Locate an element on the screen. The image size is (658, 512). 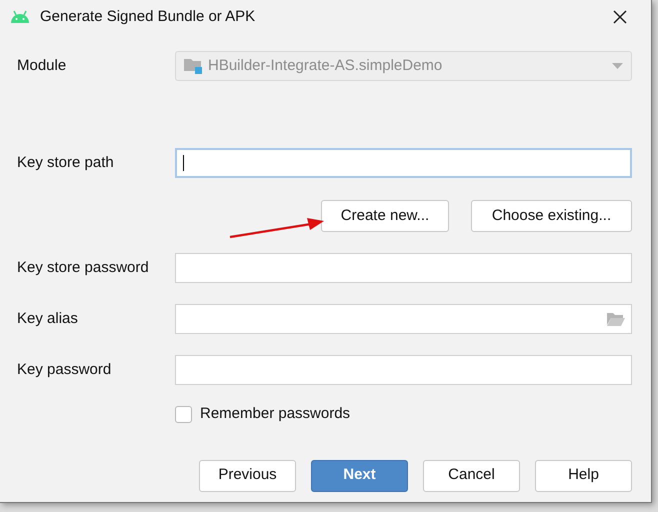
browse-field is located at coordinates (403, 319).